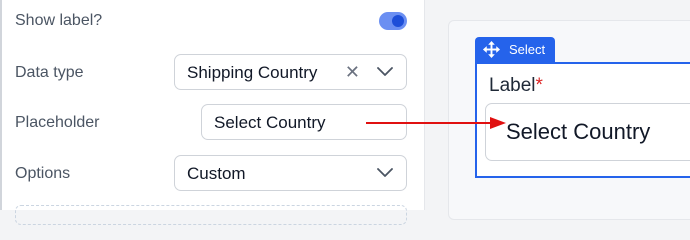  Describe the element at coordinates (352, 72) in the screenshot. I see `close-icon: ✕` at that location.